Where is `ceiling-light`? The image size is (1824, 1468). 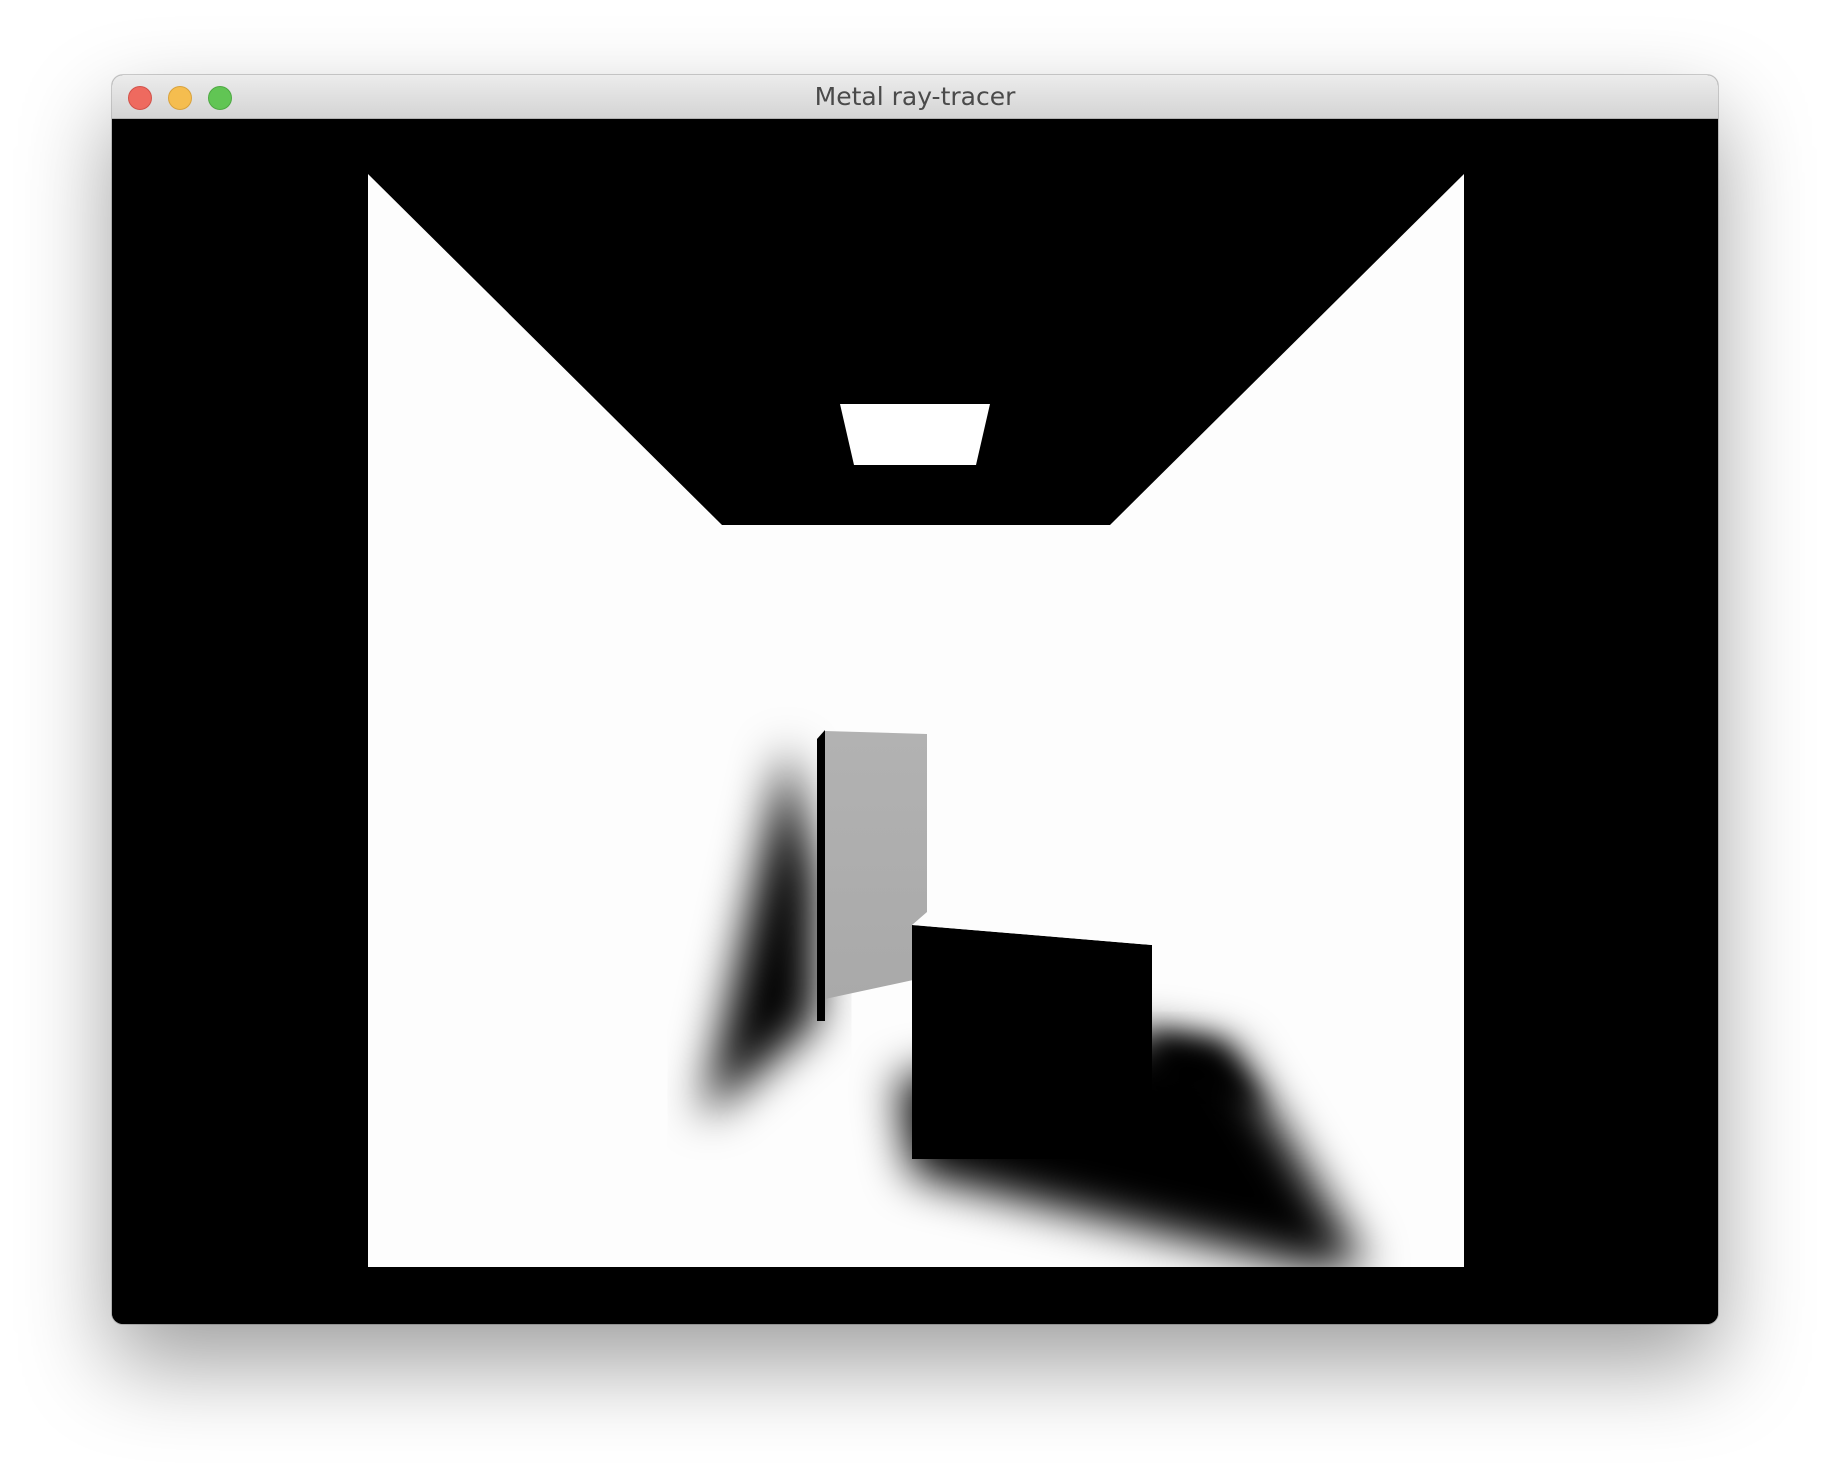 ceiling-light is located at coordinates (915, 434).